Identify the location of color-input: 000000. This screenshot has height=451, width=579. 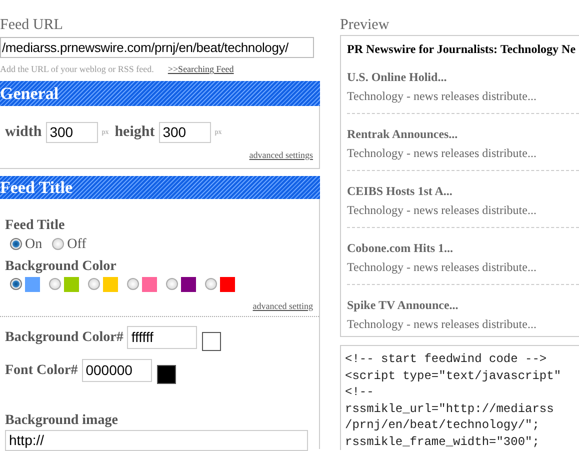
(117, 370).